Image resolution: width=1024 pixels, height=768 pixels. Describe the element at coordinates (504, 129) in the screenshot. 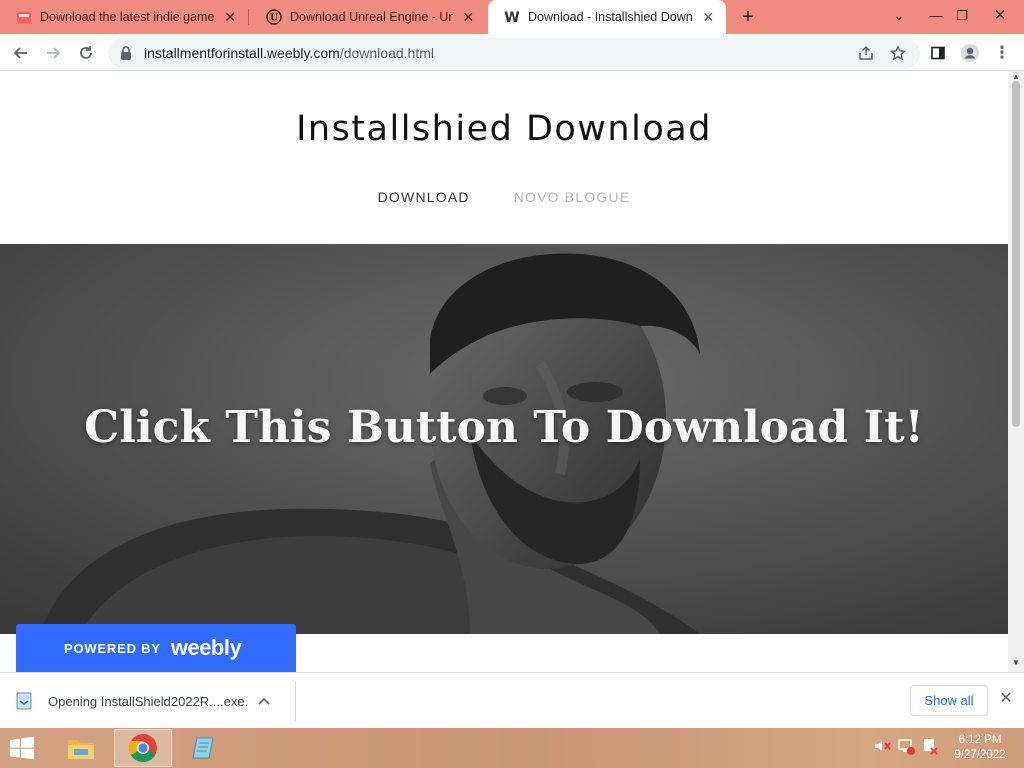

I see `site-title: Installshied Download` at that location.